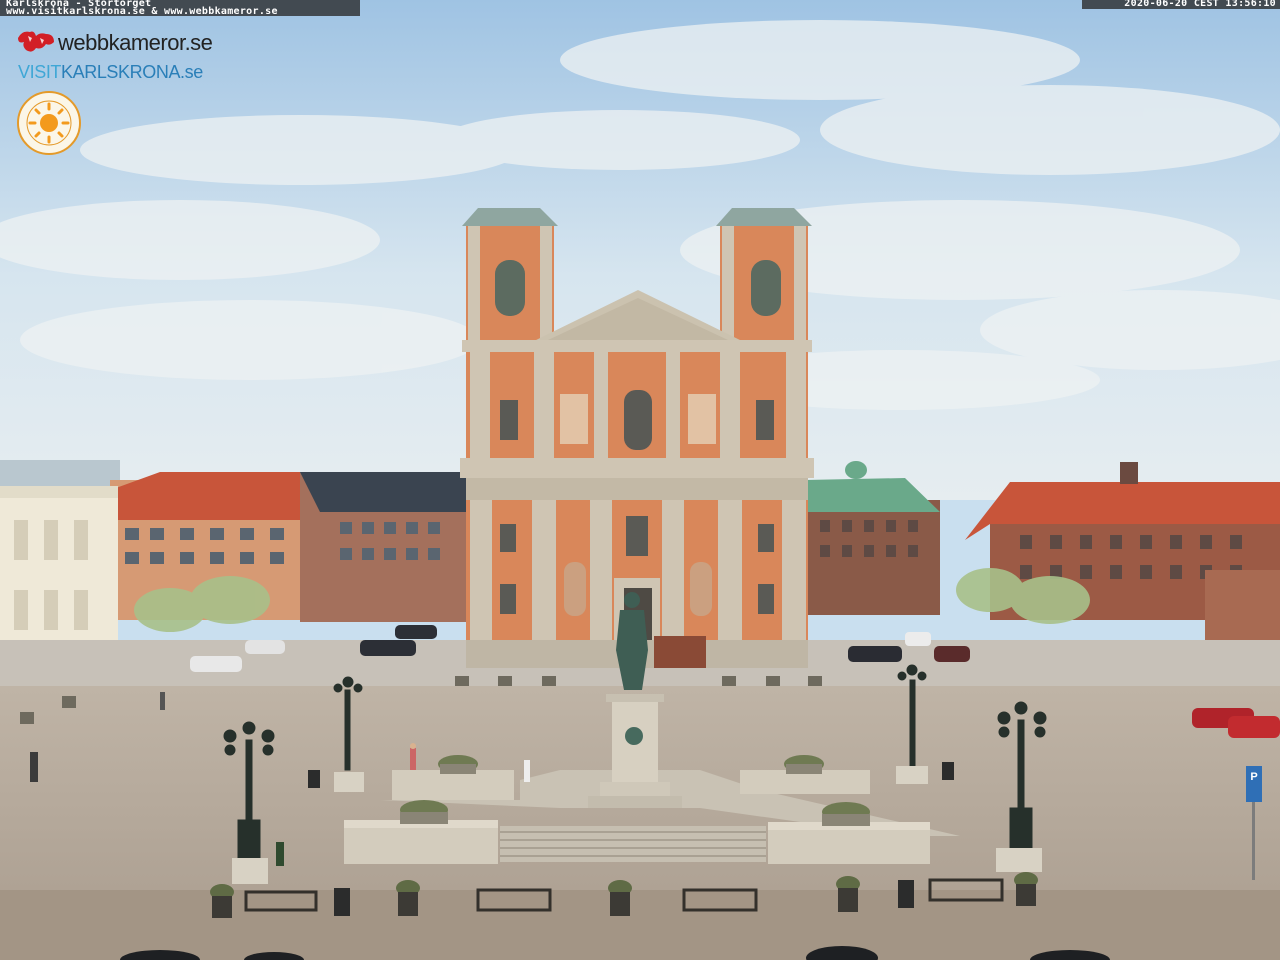 The height and width of the screenshot is (960, 1280). Describe the element at coordinates (132, 72) in the screenshot. I see `visitkarlskrona-logo-name: KARLSKRONA.se` at that location.